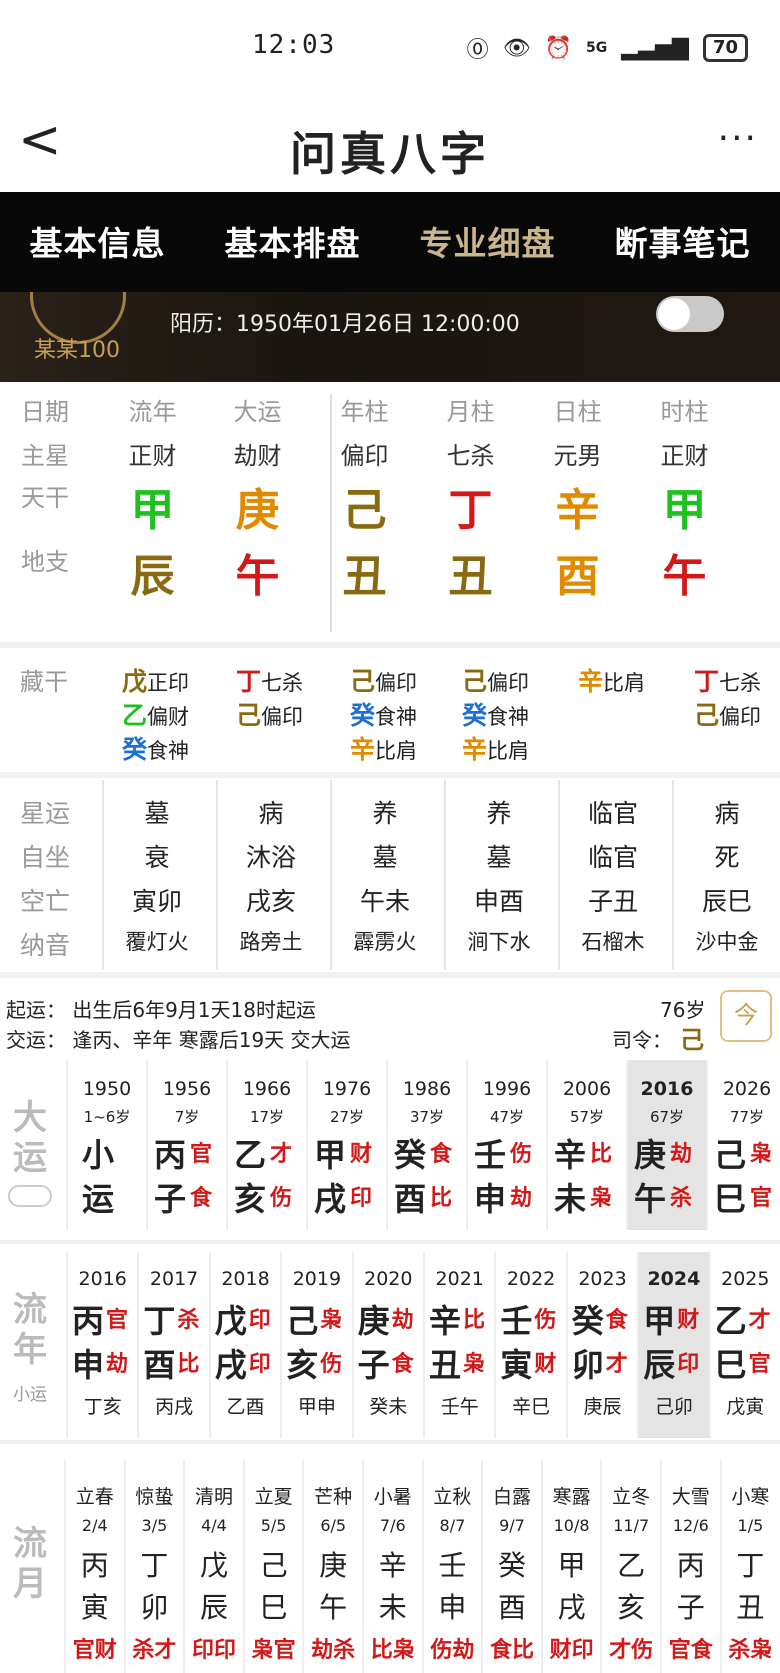  I want to click on calendar-toggle, so click(690, 314).